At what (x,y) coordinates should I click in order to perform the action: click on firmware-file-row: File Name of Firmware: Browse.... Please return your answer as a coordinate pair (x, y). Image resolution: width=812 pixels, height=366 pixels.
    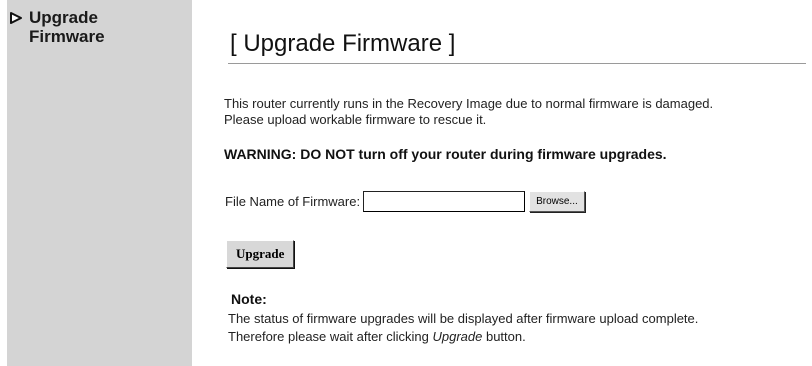
    Looking at the image, I should click on (405, 201).